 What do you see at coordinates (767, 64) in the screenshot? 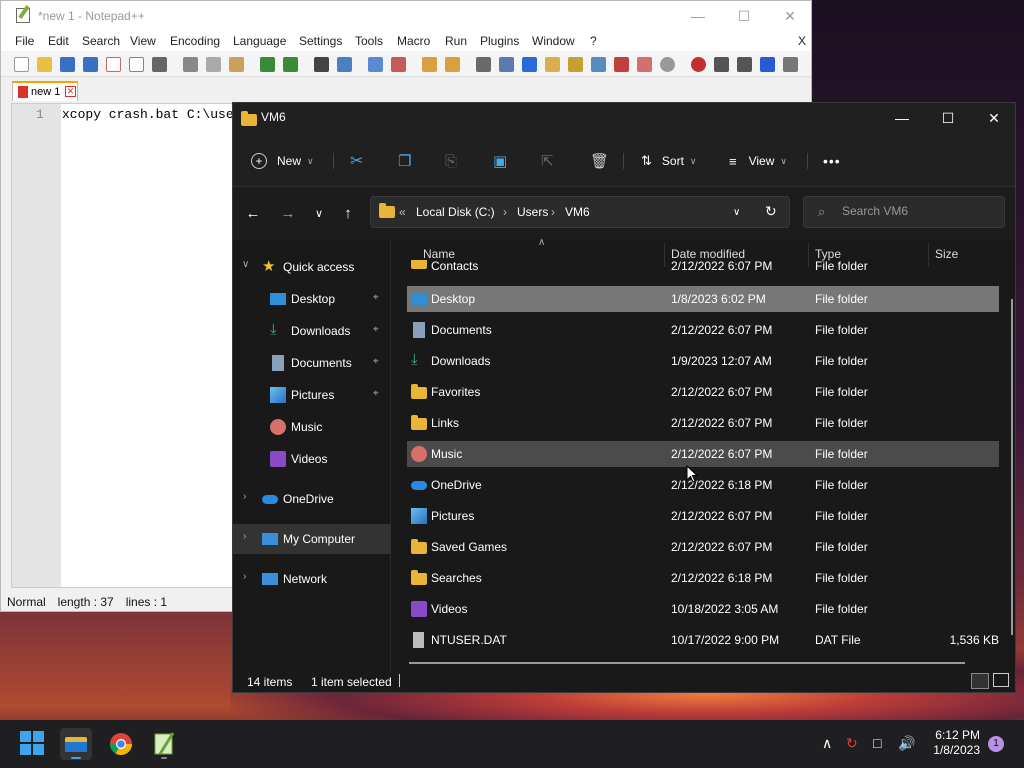
I see `run-macro-multiple-icon` at bounding box center [767, 64].